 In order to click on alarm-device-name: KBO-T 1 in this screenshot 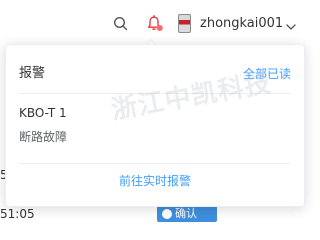, I will do `click(43, 113)`.